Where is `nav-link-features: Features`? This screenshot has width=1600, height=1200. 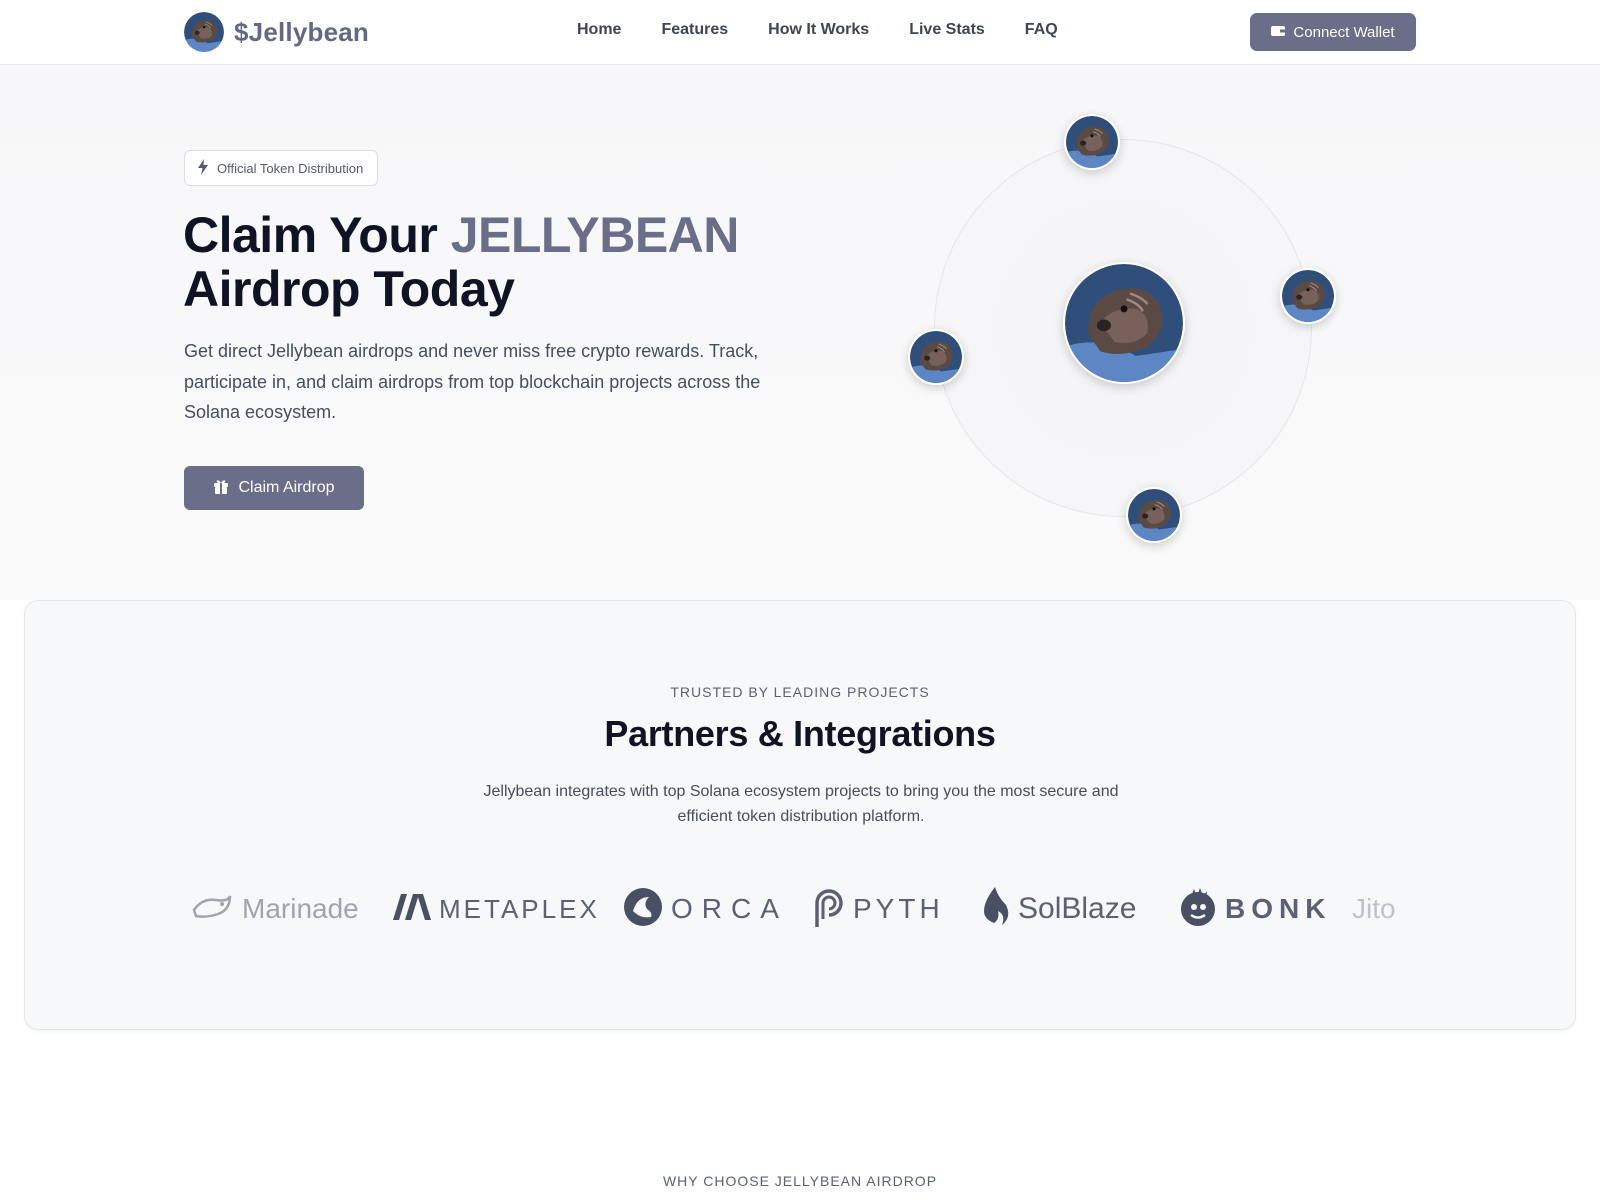 nav-link-features: Features is located at coordinates (694, 30).